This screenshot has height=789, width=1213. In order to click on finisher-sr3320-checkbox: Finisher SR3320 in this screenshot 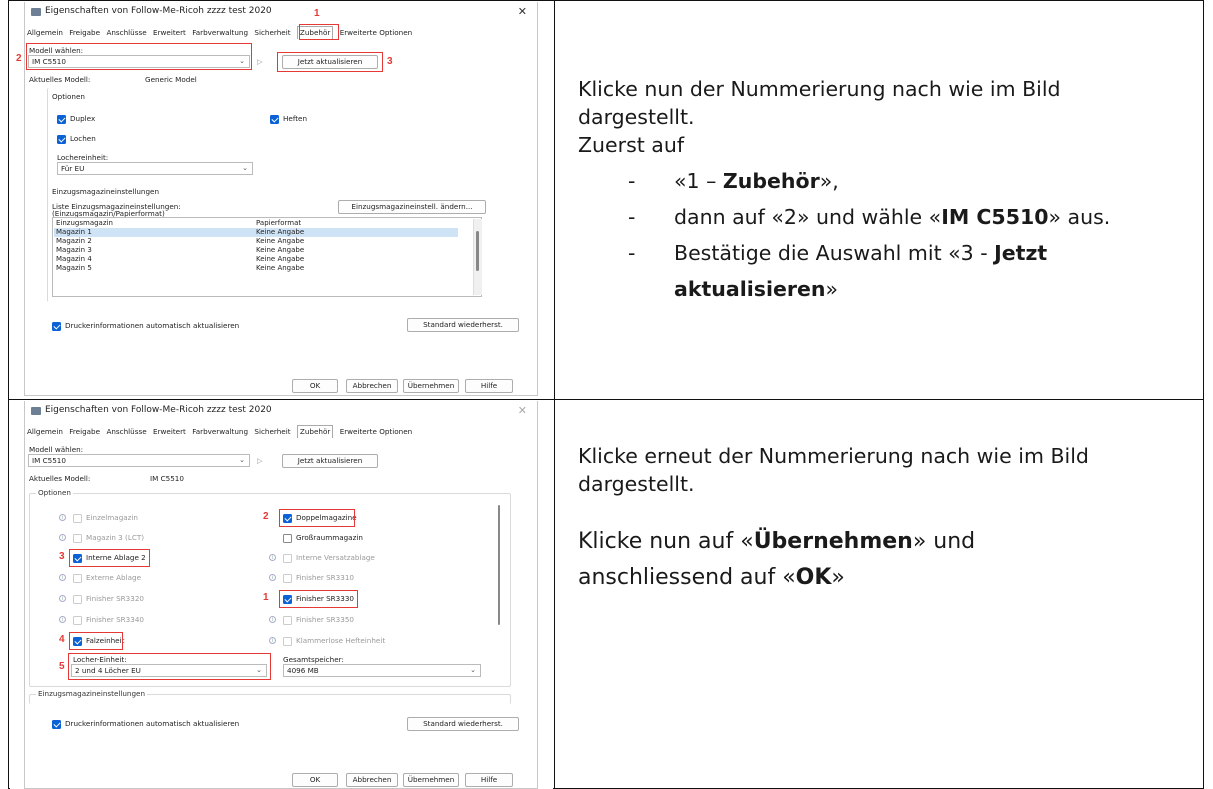, I will do `click(108, 599)`.